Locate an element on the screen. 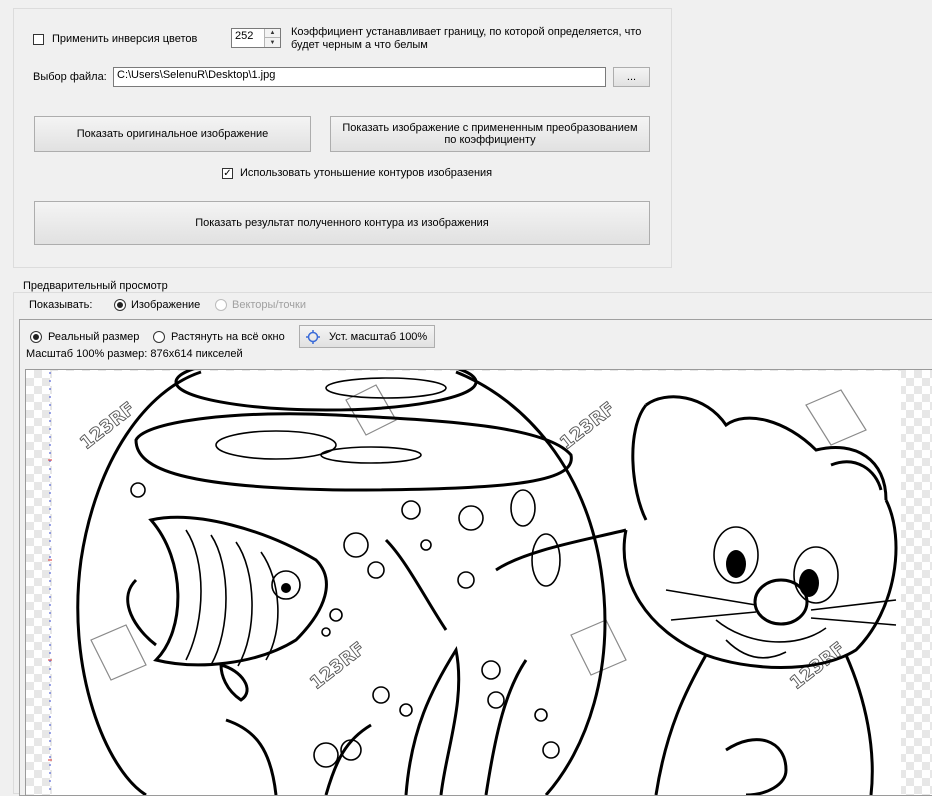  file-label: Выбор файла: is located at coordinates (70, 77).